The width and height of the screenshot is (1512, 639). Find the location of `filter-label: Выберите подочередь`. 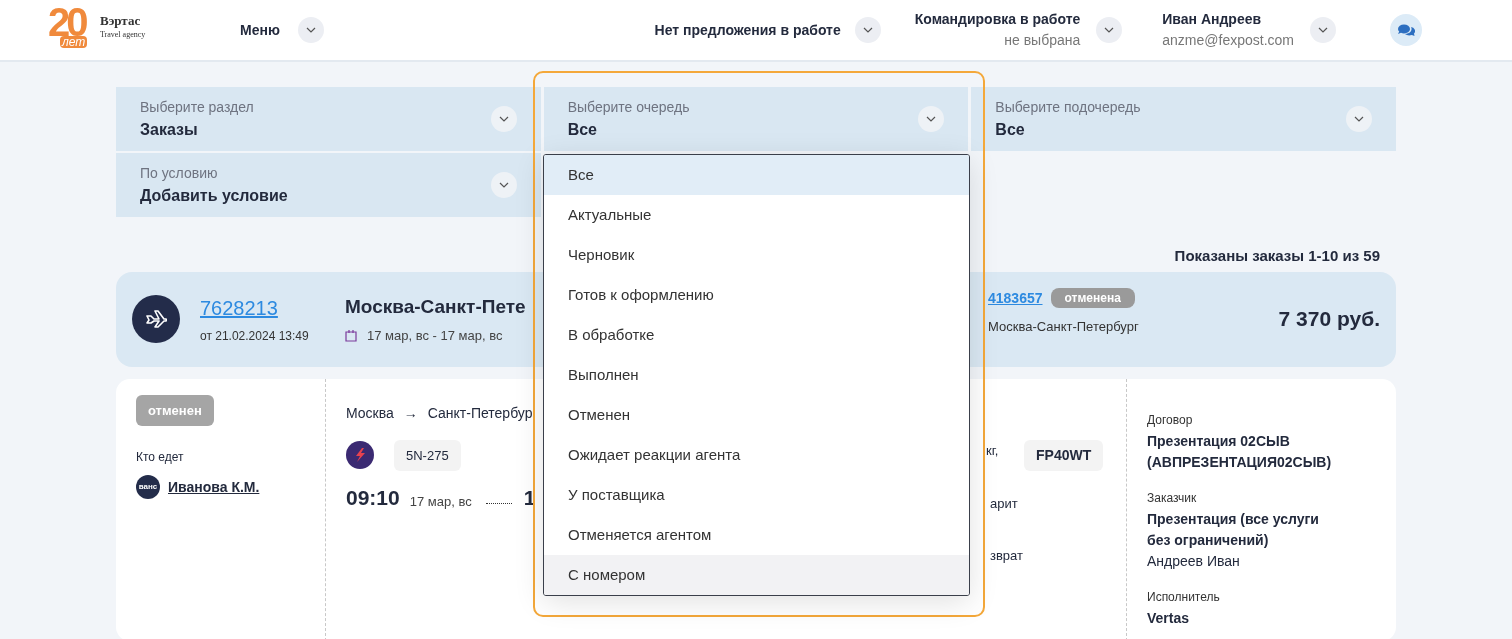

filter-label: Выберите подочередь is located at coordinates (1068, 107).